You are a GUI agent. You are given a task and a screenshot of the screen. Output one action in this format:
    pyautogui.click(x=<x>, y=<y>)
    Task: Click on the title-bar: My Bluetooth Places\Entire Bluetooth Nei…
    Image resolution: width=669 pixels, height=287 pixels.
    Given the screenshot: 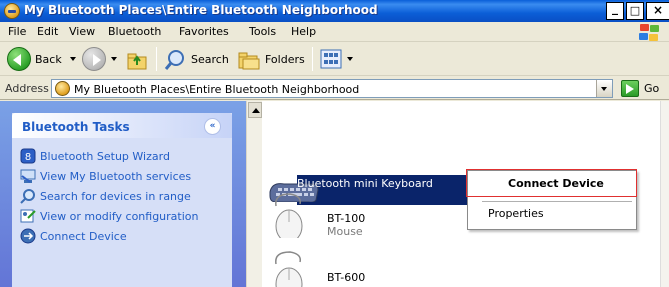 What is the action you would take?
    pyautogui.click(x=334, y=11)
    